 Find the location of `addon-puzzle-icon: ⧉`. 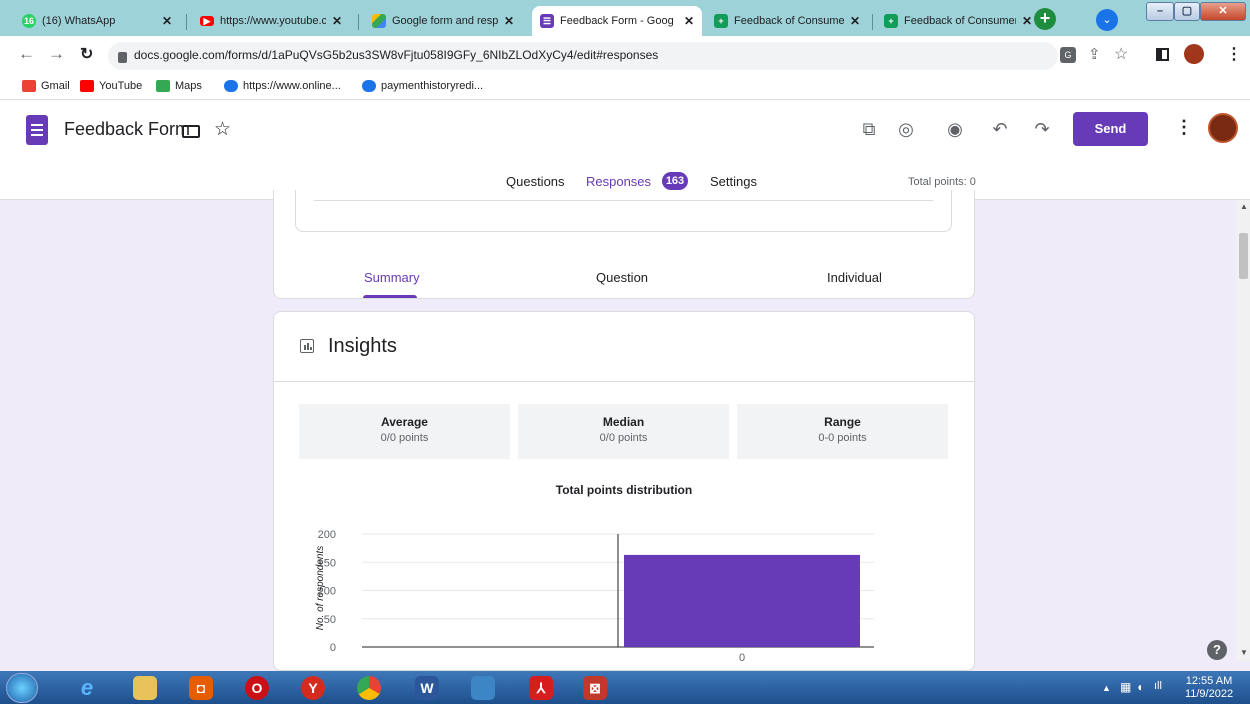

addon-puzzle-icon: ⧉ is located at coordinates (869, 129).